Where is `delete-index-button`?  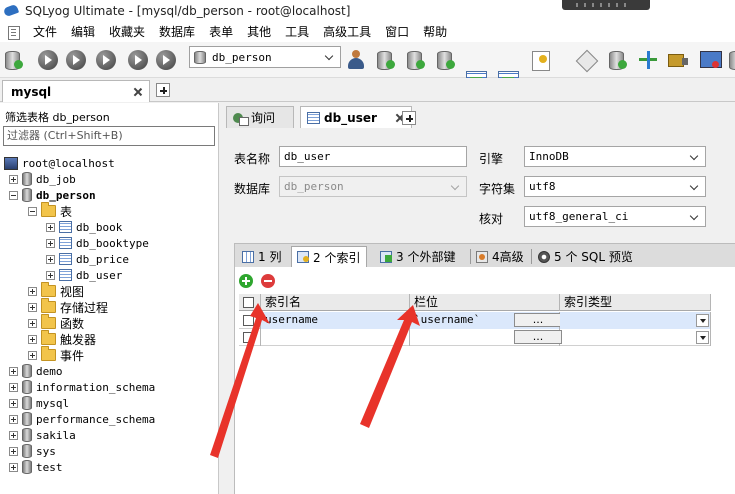
delete-index-button is located at coordinates (268, 281).